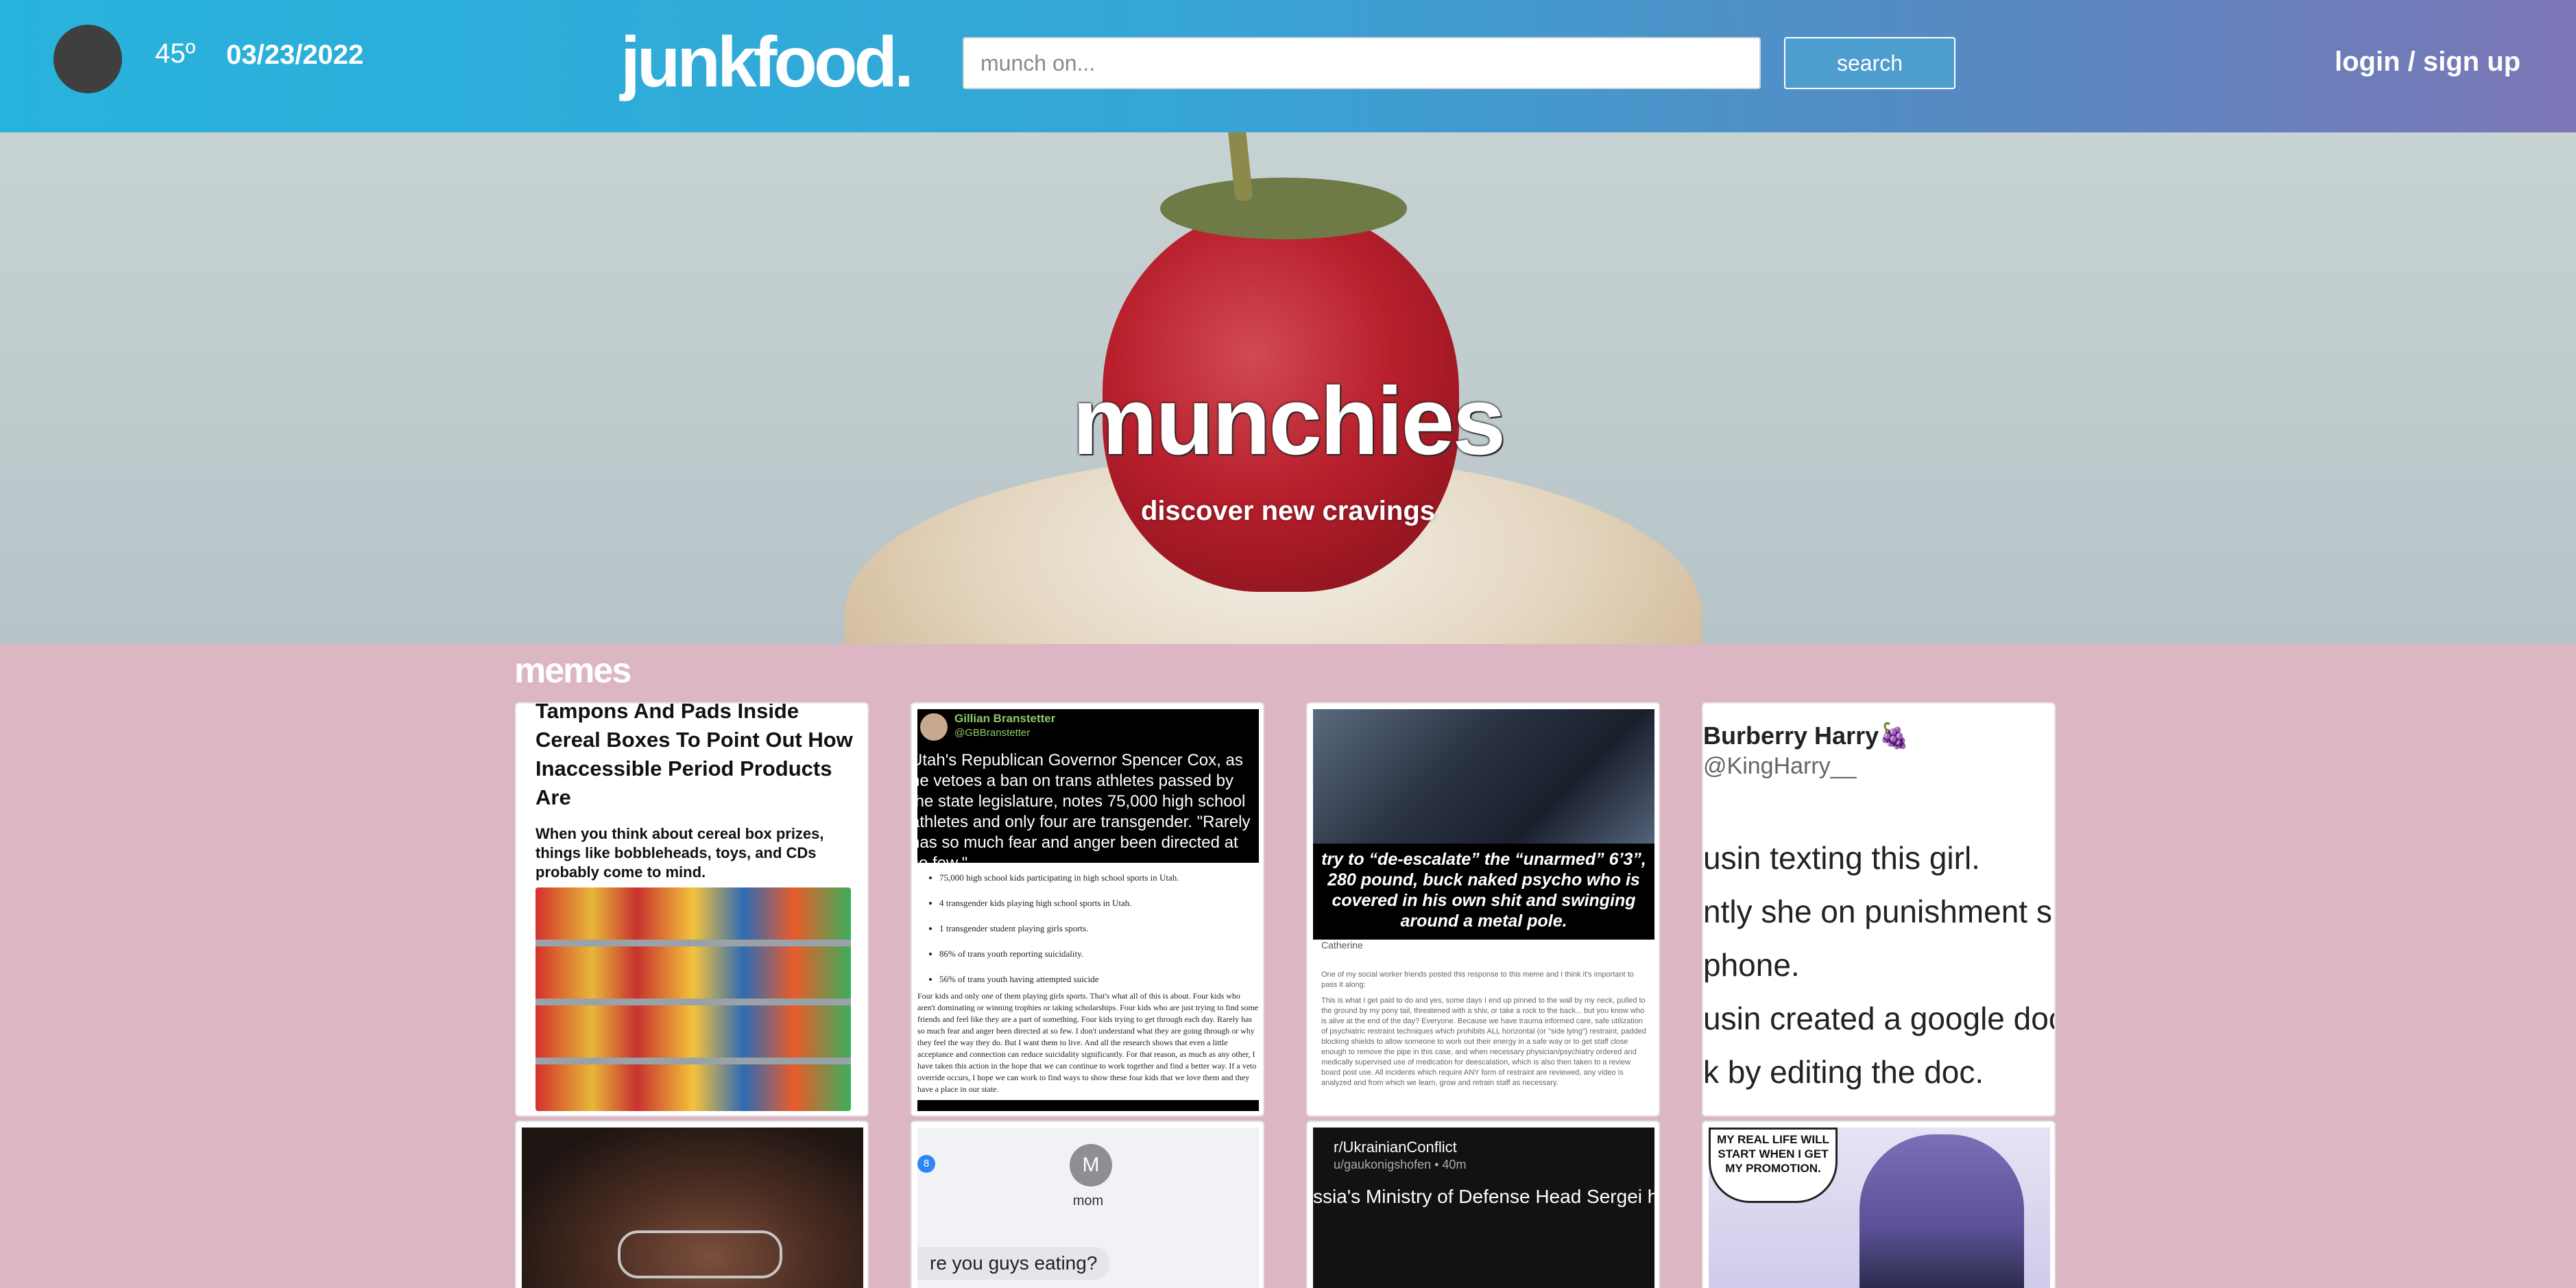 This screenshot has width=2576, height=1288. What do you see at coordinates (1288, 511) in the screenshot?
I see `hero-subtitle: discover new cravings` at bounding box center [1288, 511].